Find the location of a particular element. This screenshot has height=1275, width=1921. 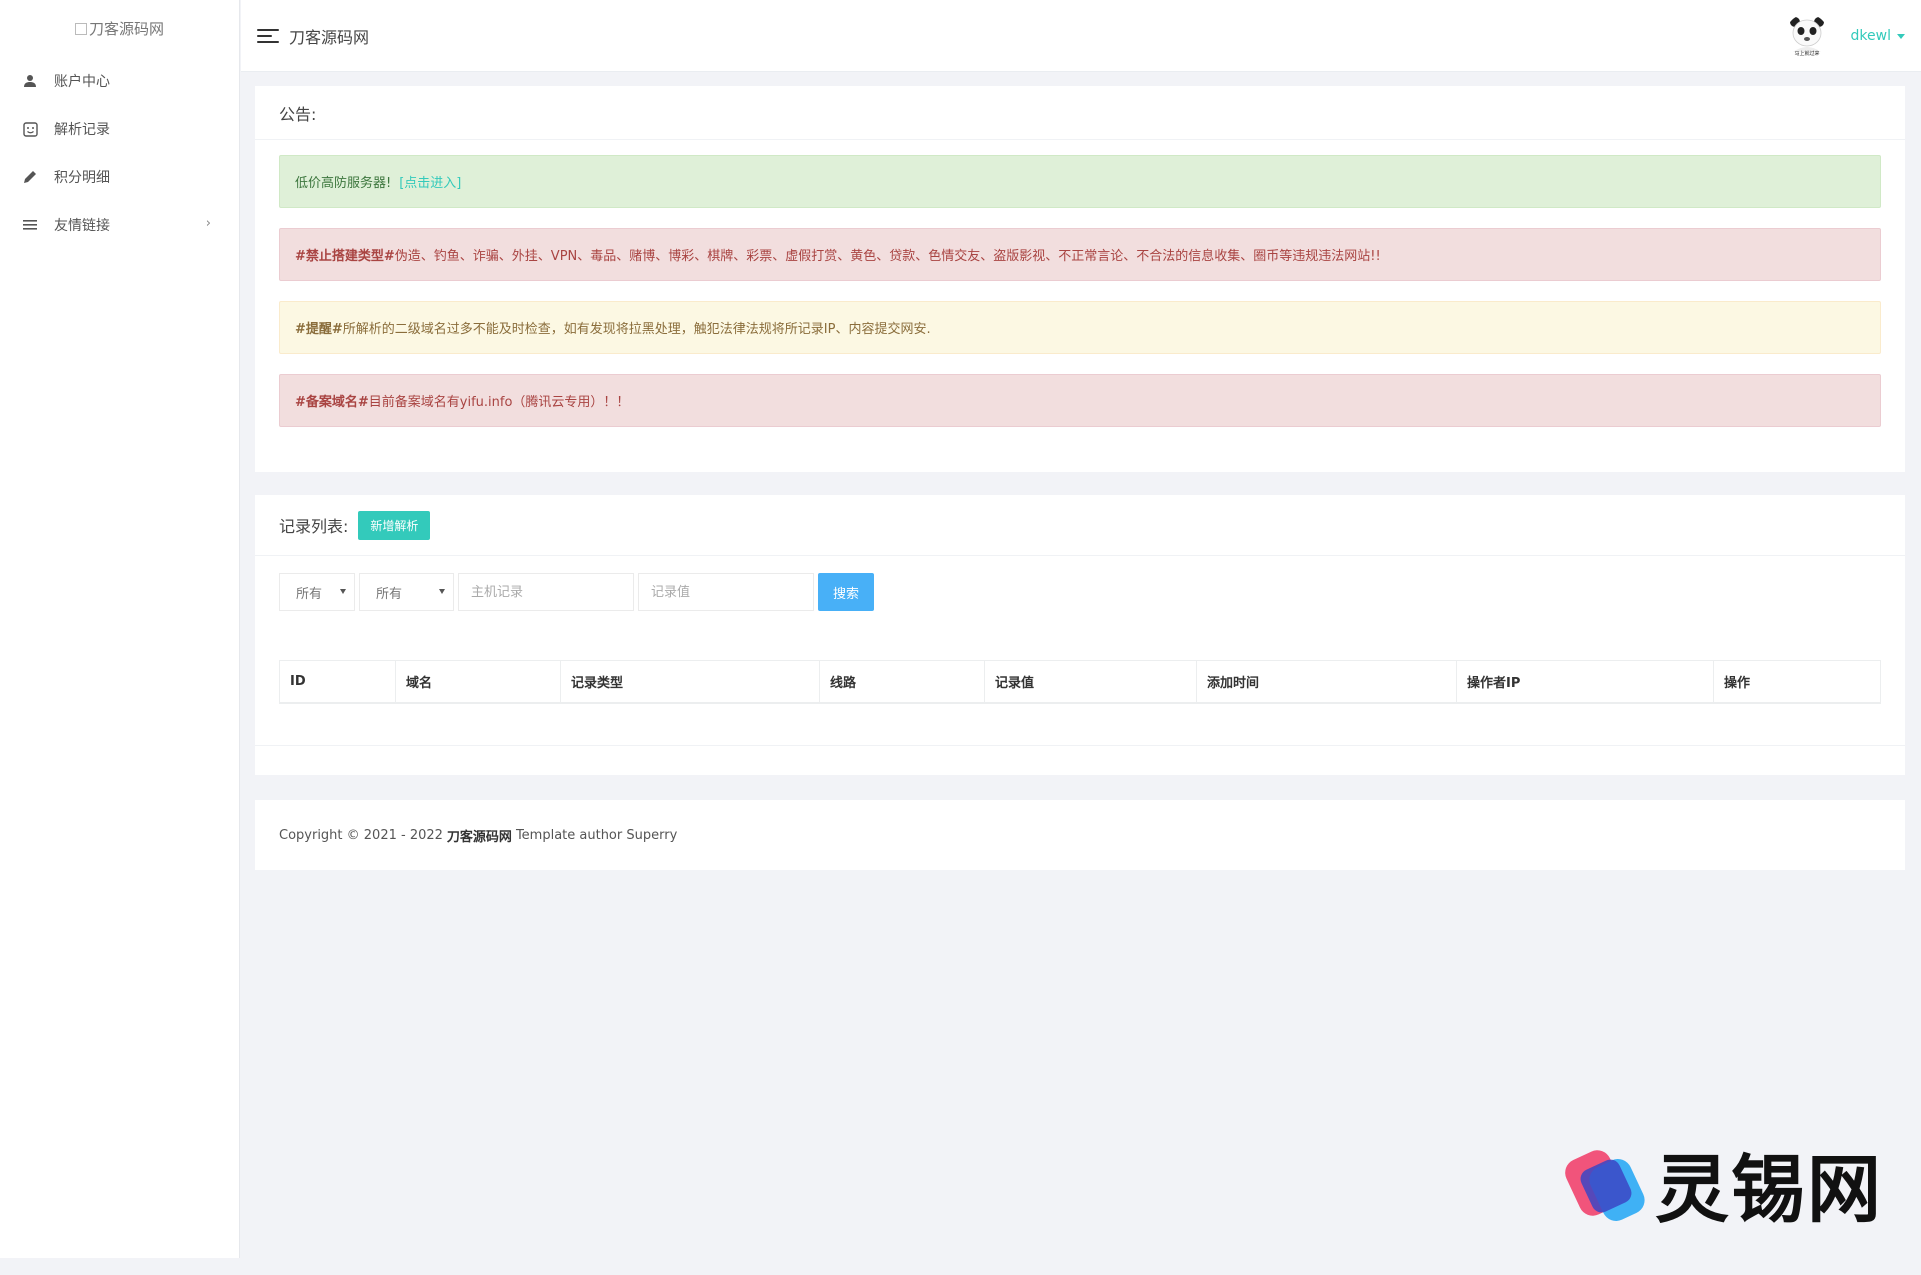

user-icon is located at coordinates (30, 81).